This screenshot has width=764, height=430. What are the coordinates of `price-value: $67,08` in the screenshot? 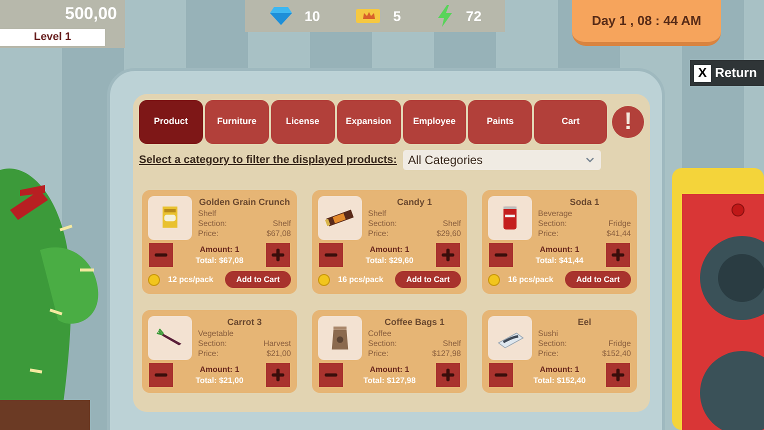 It's located at (278, 234).